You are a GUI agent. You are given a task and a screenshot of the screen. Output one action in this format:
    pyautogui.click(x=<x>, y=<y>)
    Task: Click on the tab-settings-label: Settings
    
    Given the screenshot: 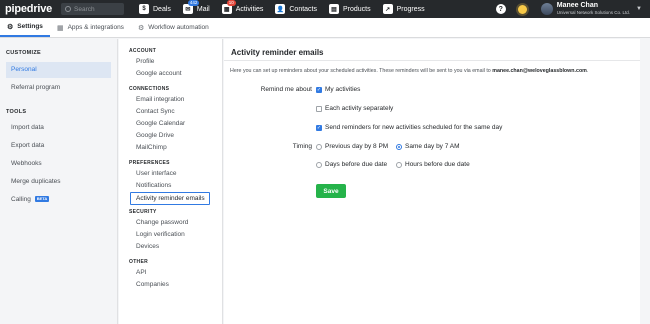 What is the action you would take?
    pyautogui.click(x=30, y=26)
    